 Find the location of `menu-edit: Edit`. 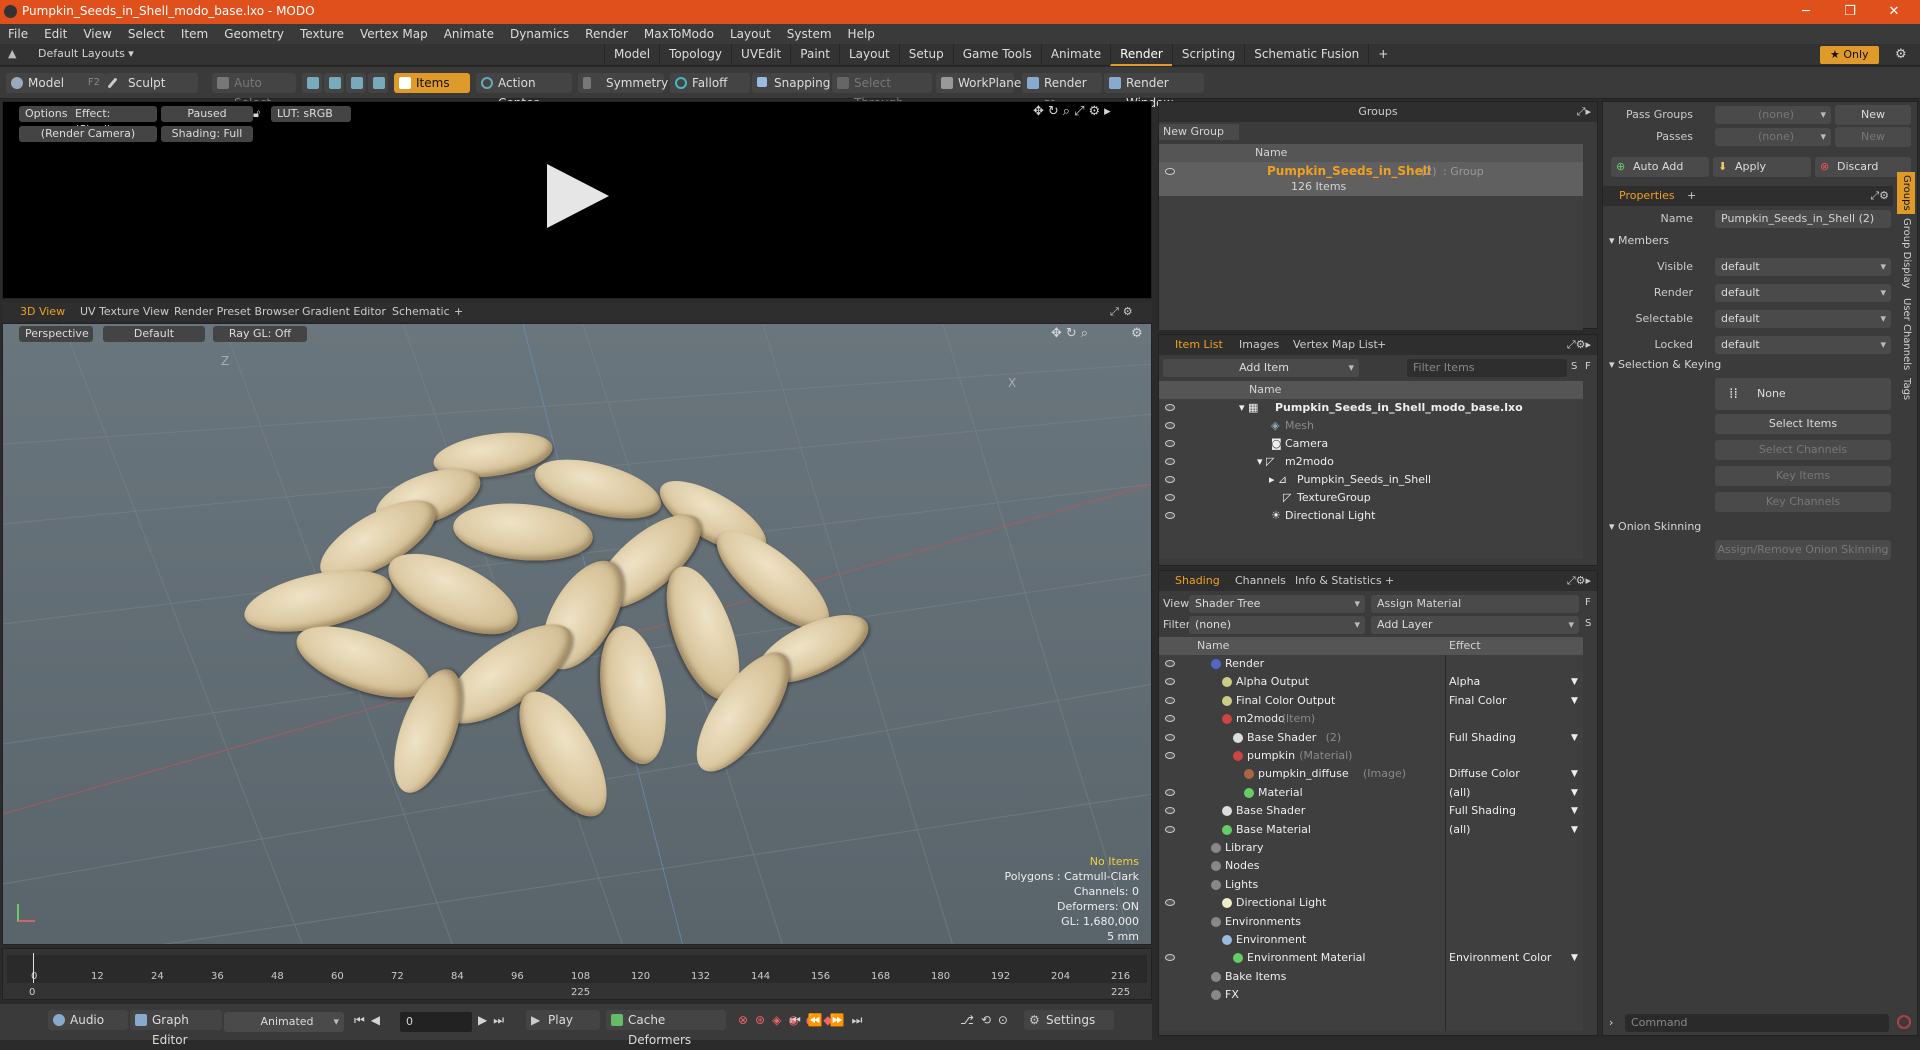

menu-edit: Edit is located at coordinates (55, 34).